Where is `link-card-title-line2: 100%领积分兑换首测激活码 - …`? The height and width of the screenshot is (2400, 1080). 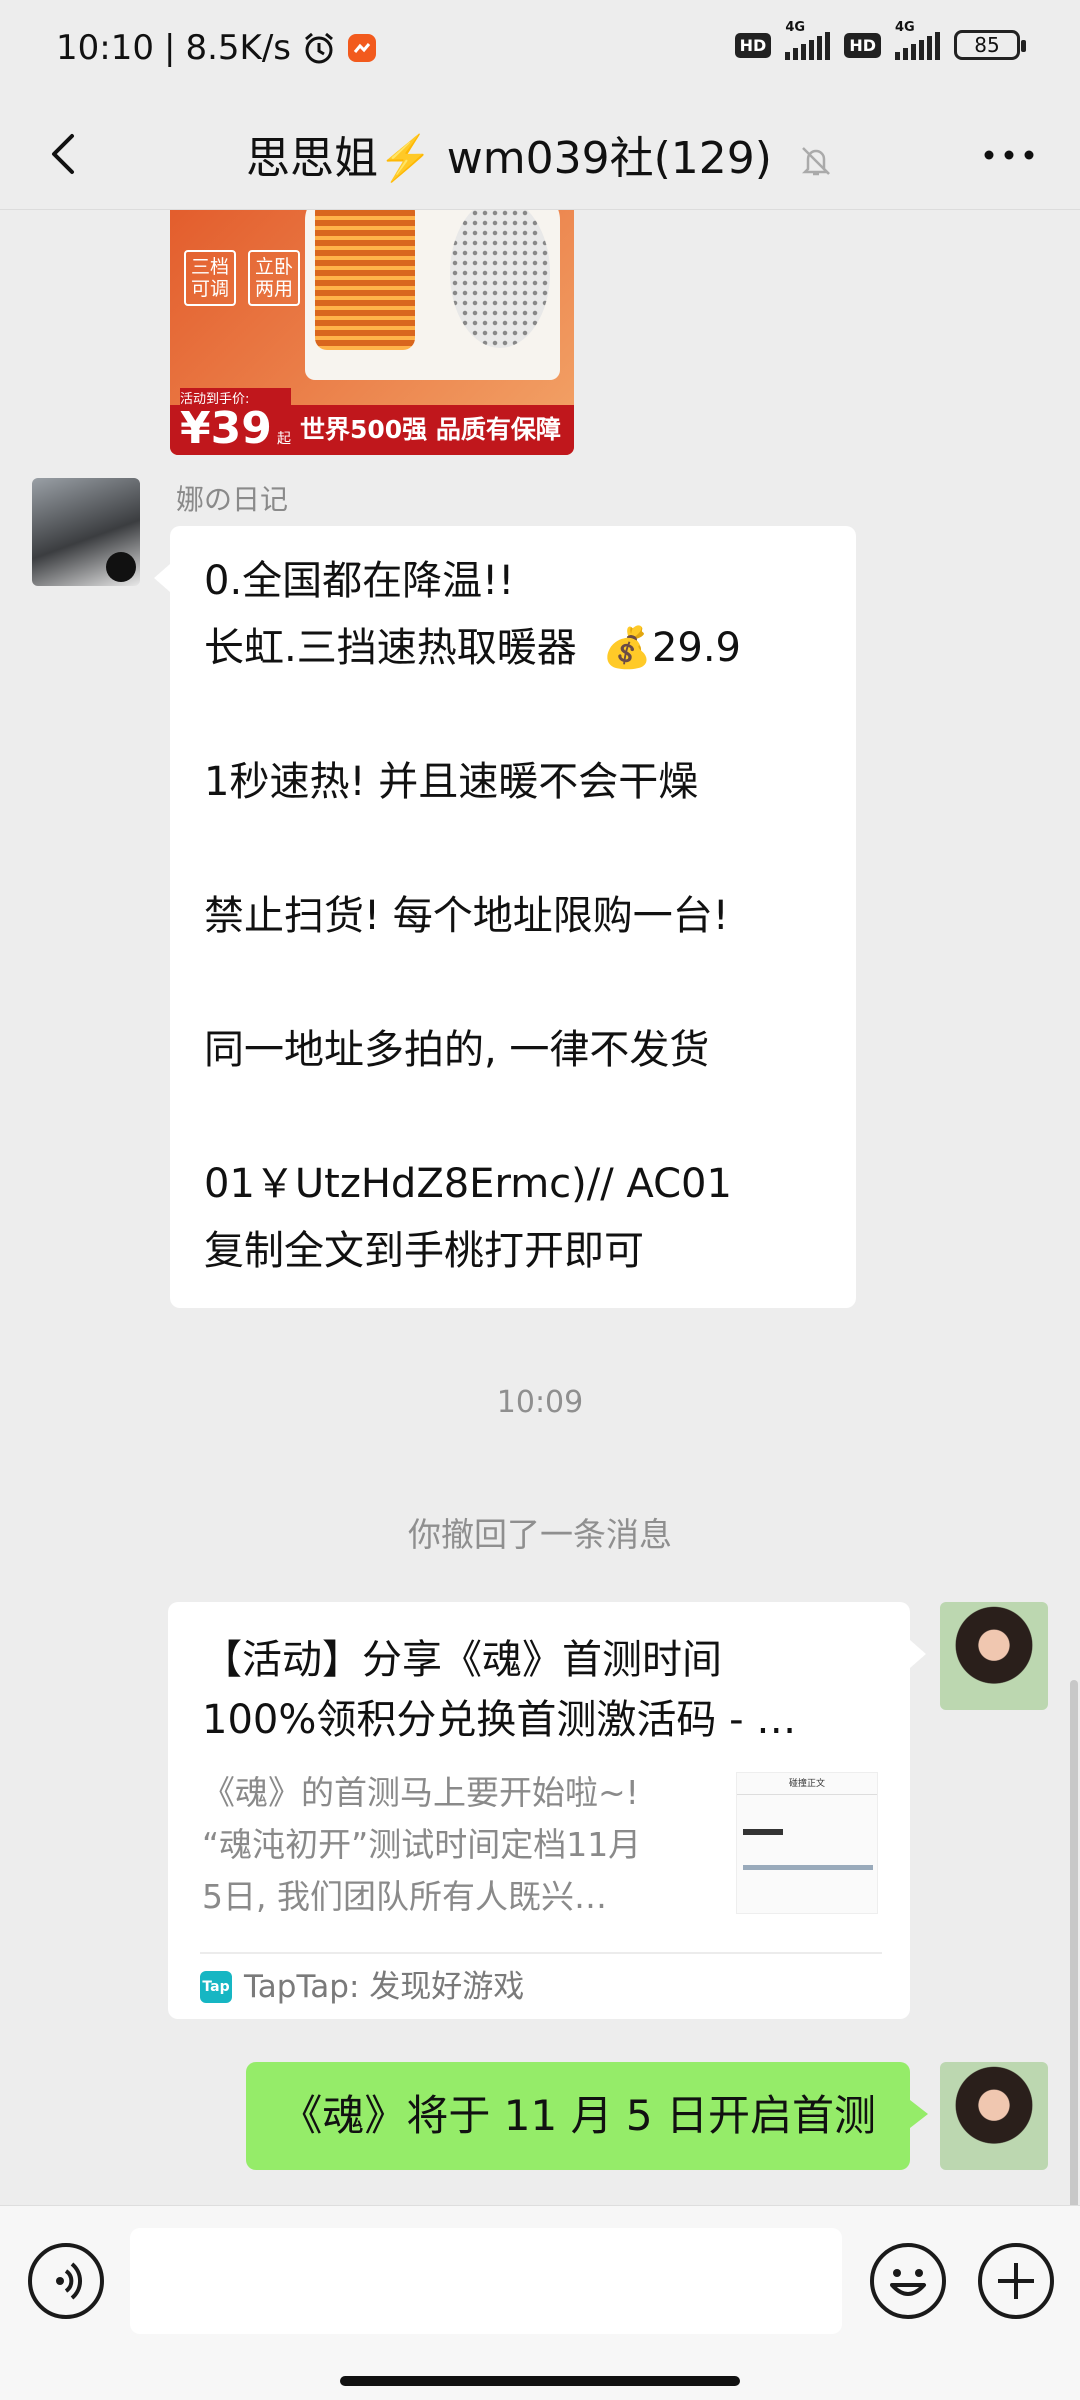
link-card-title-line2: 100%领积分兑换首测激活码 - … is located at coordinates (499, 1720).